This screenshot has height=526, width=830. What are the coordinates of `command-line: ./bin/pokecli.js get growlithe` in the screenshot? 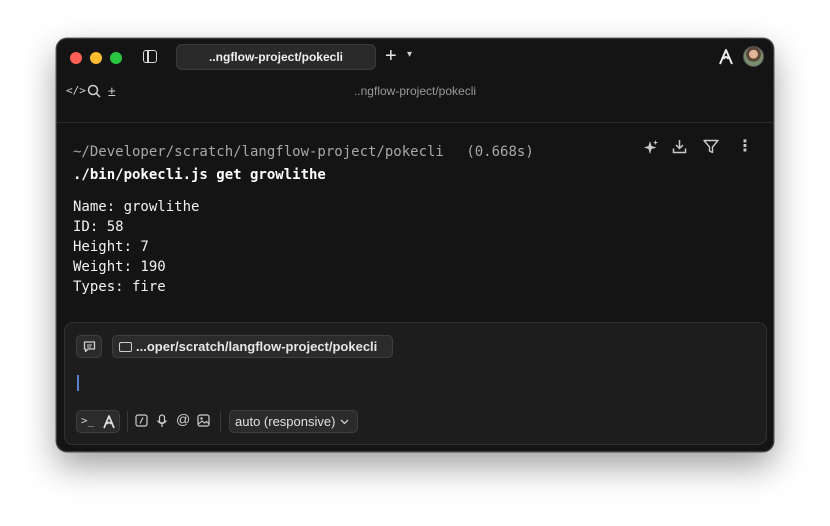 It's located at (199, 175).